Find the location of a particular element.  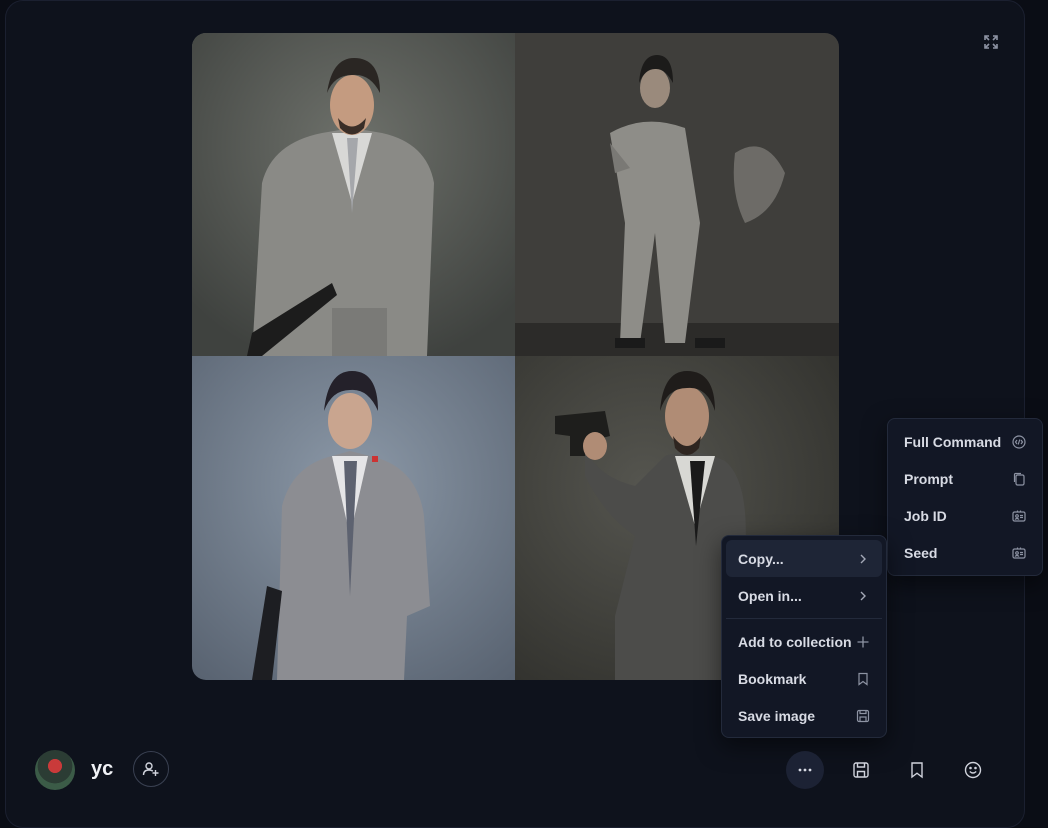

expand-icon is located at coordinates (991, 42).